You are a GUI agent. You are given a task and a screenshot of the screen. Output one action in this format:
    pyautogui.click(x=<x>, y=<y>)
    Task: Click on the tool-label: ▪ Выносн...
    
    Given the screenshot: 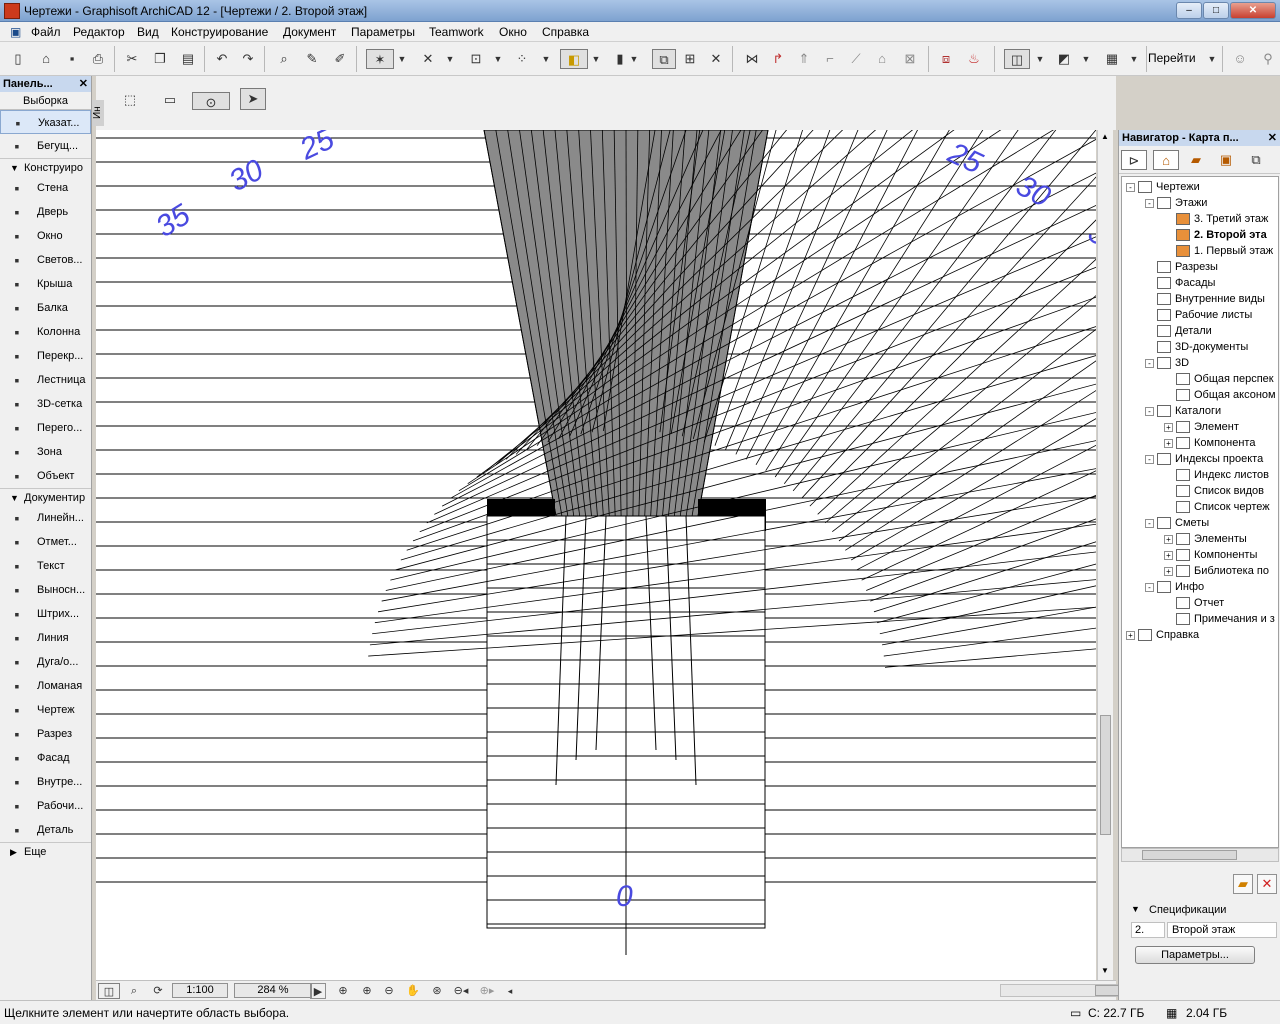 What is the action you would take?
    pyautogui.click(x=45, y=590)
    